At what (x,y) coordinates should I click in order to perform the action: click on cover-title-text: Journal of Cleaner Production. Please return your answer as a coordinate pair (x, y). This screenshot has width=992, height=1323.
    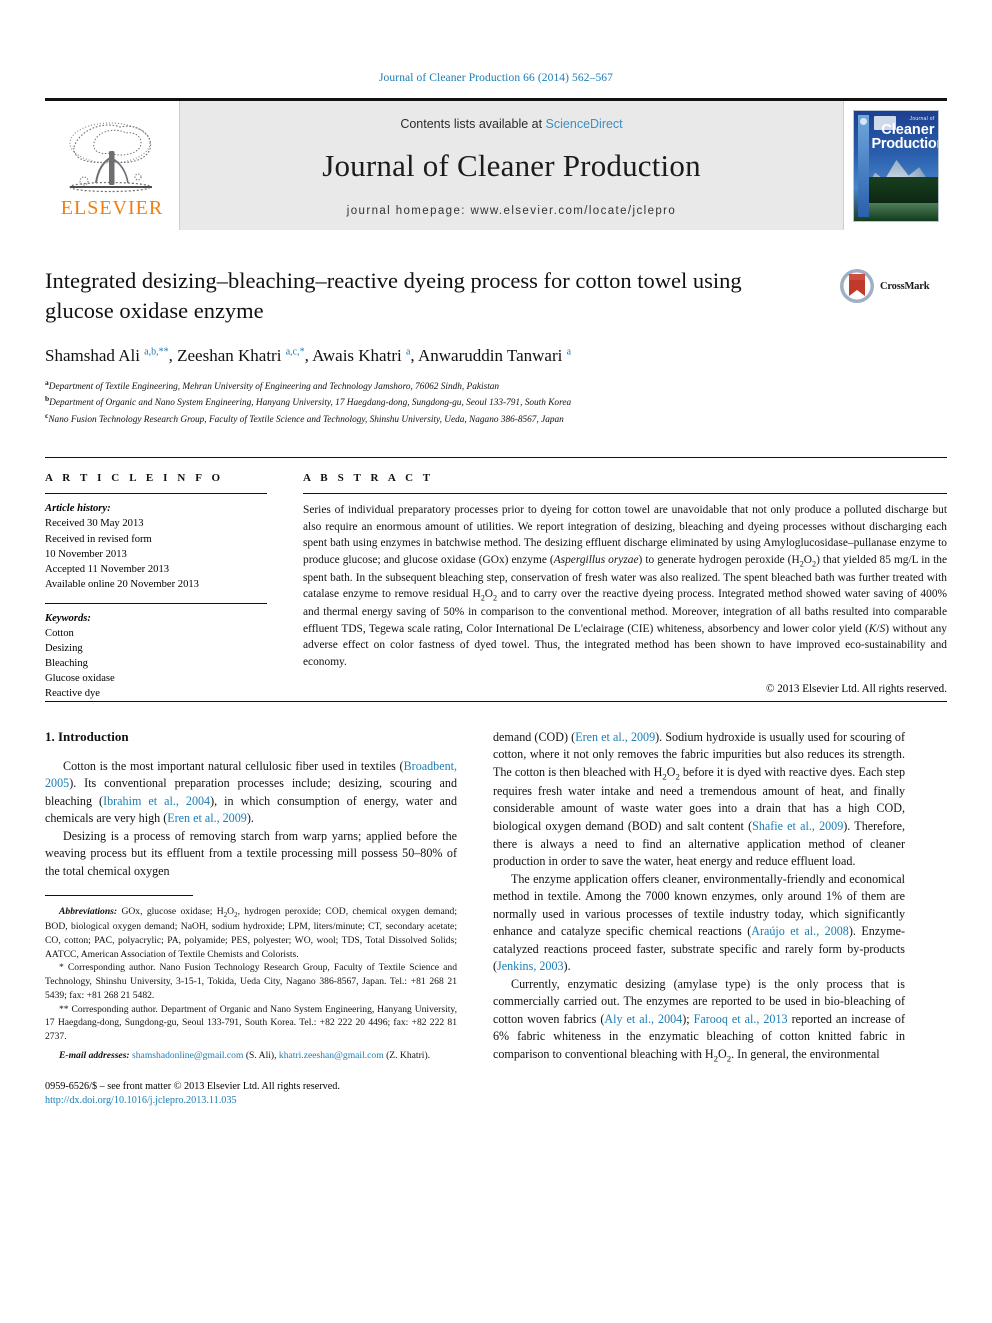
    Looking at the image, I should click on (905, 133).